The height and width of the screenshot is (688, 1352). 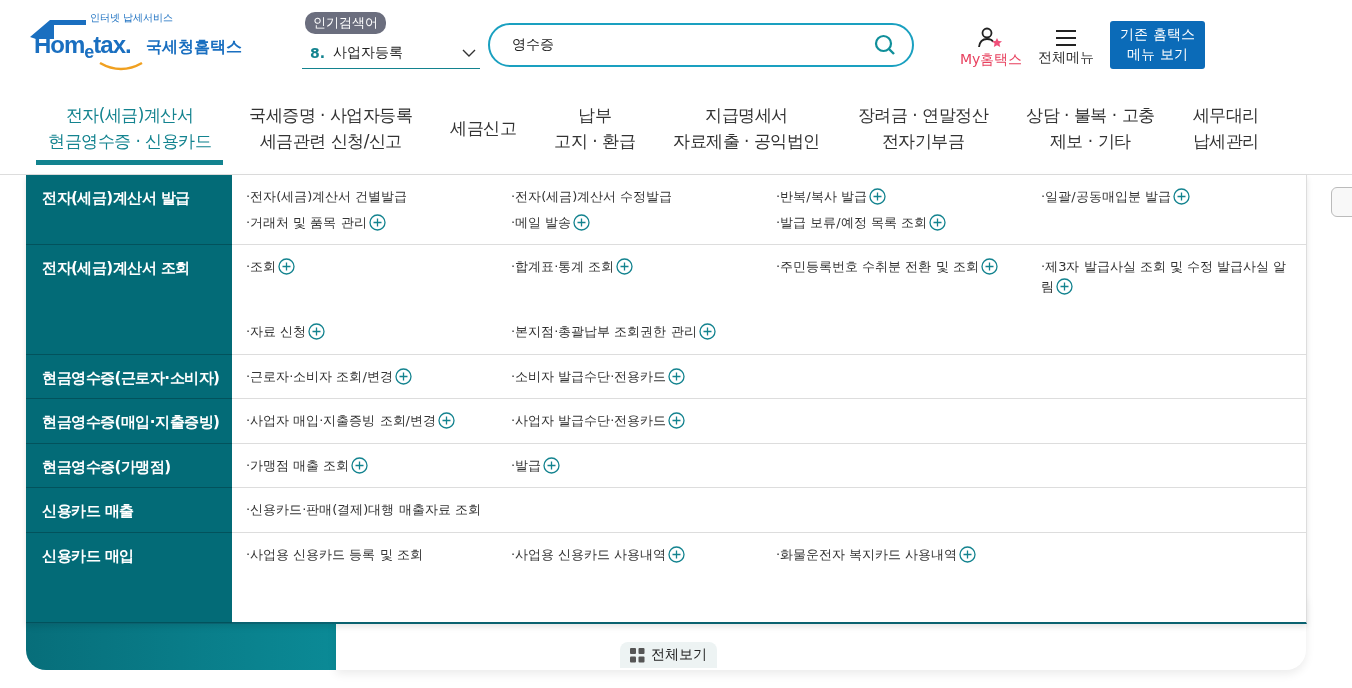 What do you see at coordinates (378, 376) in the screenshot?
I see `menu-link: ·근로자·소비자 조회/변경` at bounding box center [378, 376].